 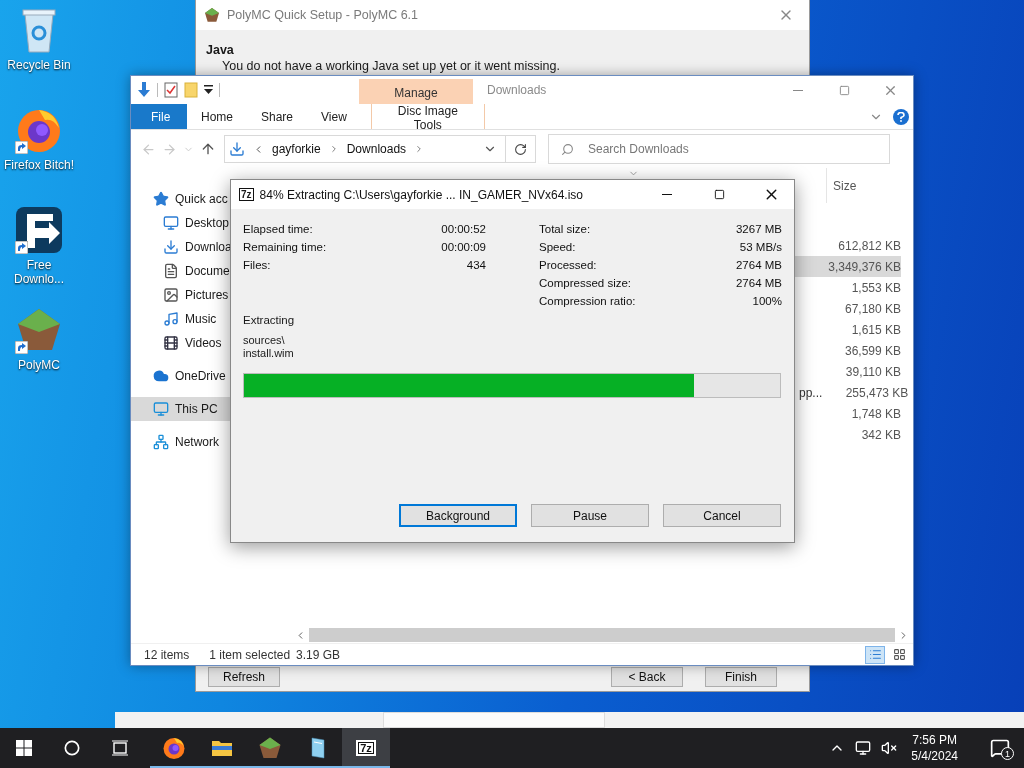 What do you see at coordinates (758, 229) in the screenshot?
I see `stat-value: 3267 MB` at bounding box center [758, 229].